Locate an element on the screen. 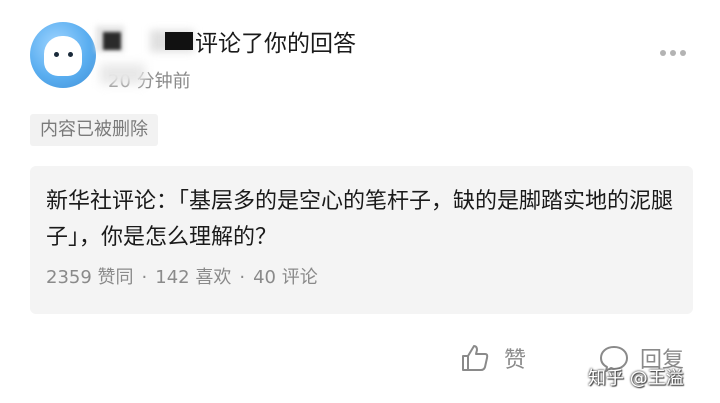  avatar-face is located at coordinates (63, 56).